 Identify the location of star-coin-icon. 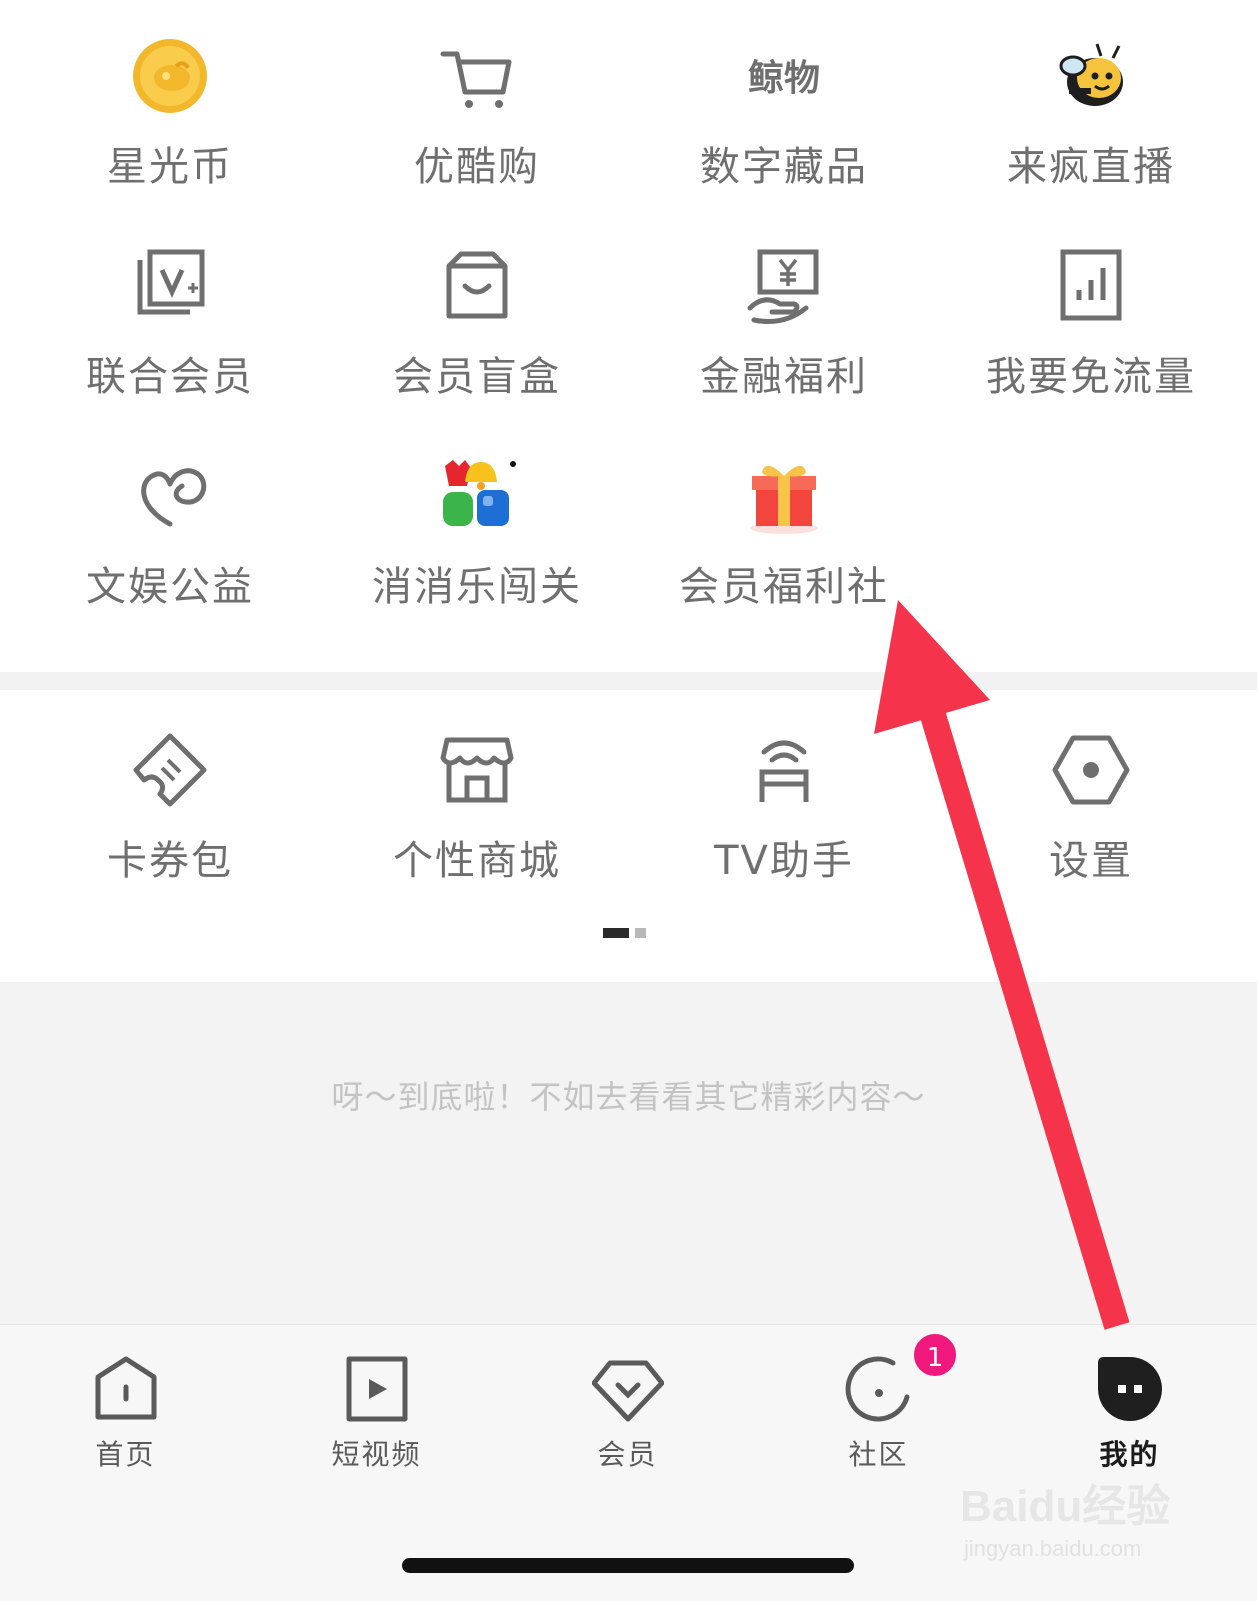
(170, 76).